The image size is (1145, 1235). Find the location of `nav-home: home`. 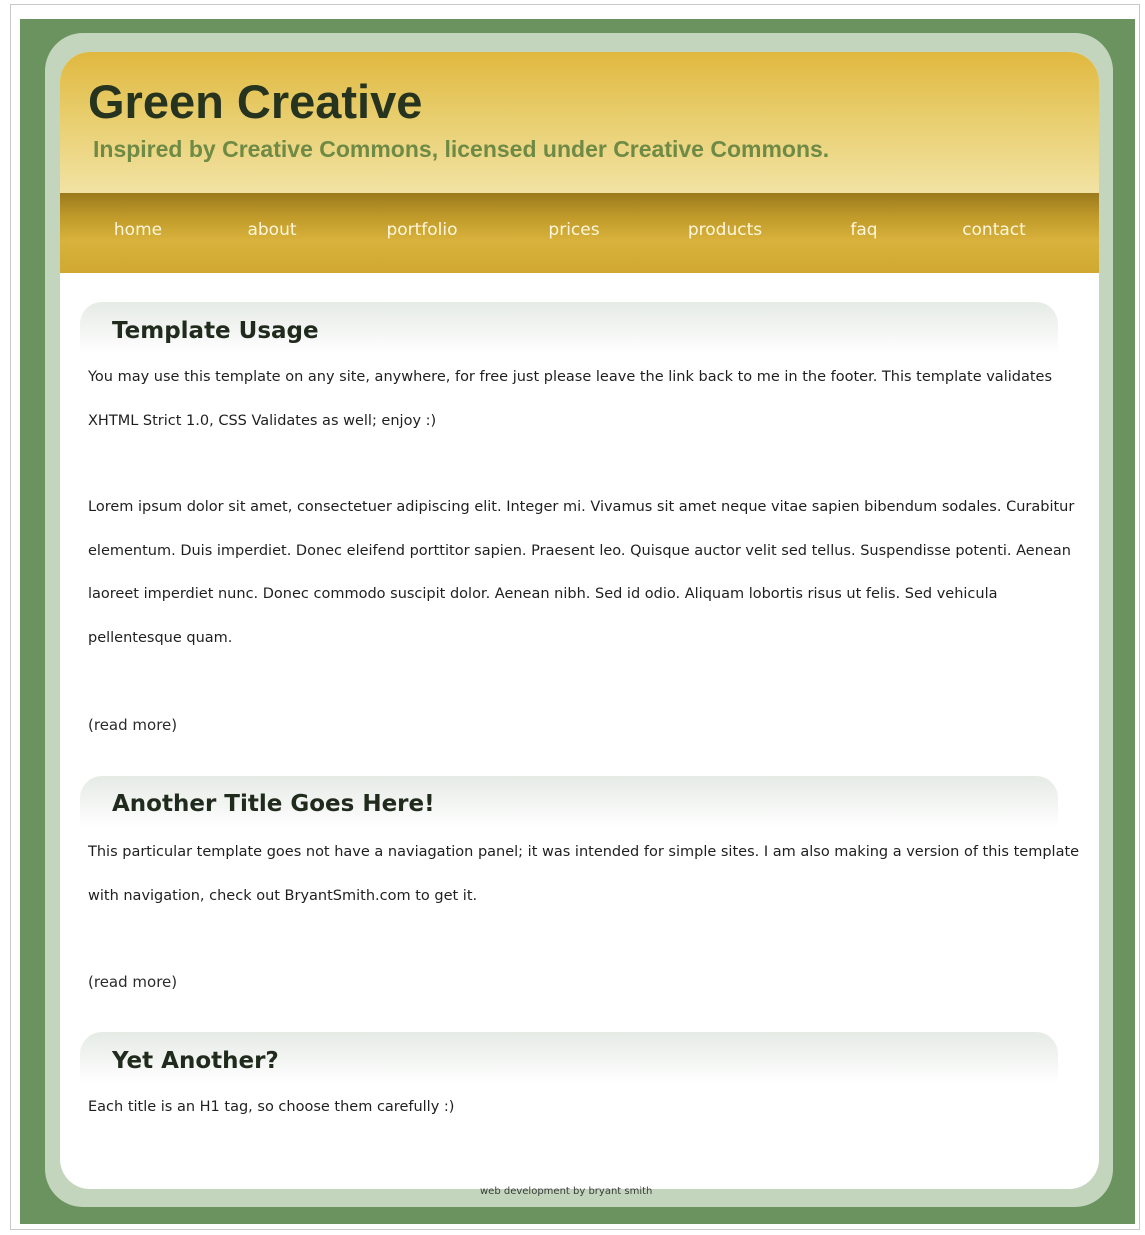

nav-home: home is located at coordinates (138, 230).